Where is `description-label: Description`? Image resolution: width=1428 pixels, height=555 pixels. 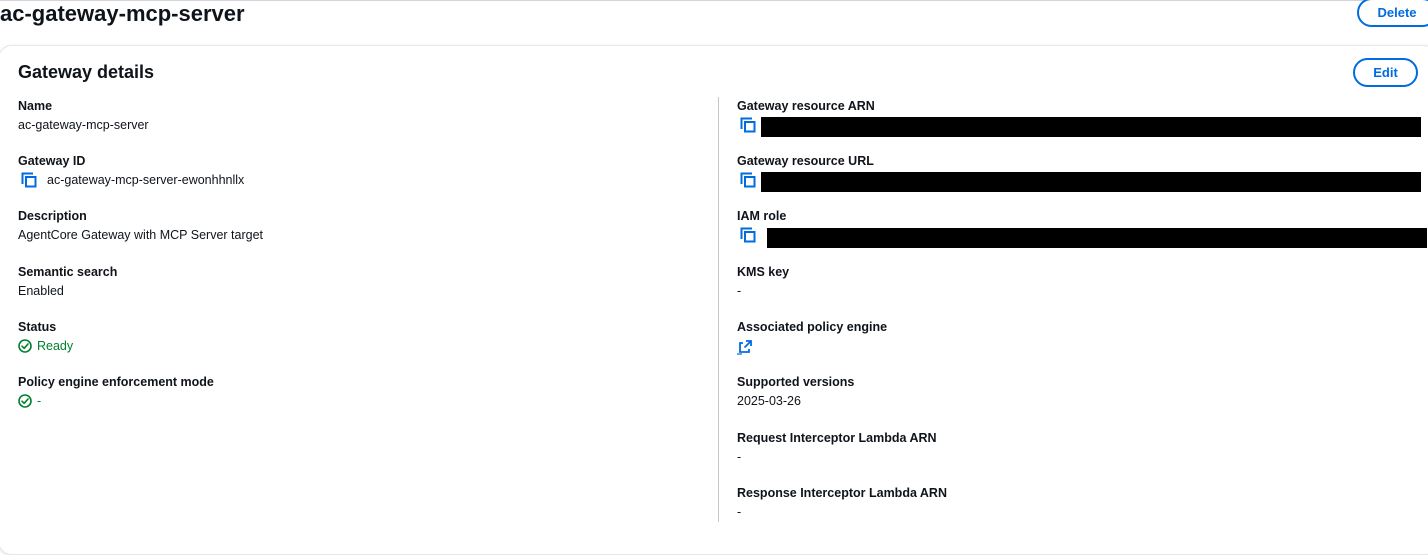 description-label: Description is located at coordinates (52, 216).